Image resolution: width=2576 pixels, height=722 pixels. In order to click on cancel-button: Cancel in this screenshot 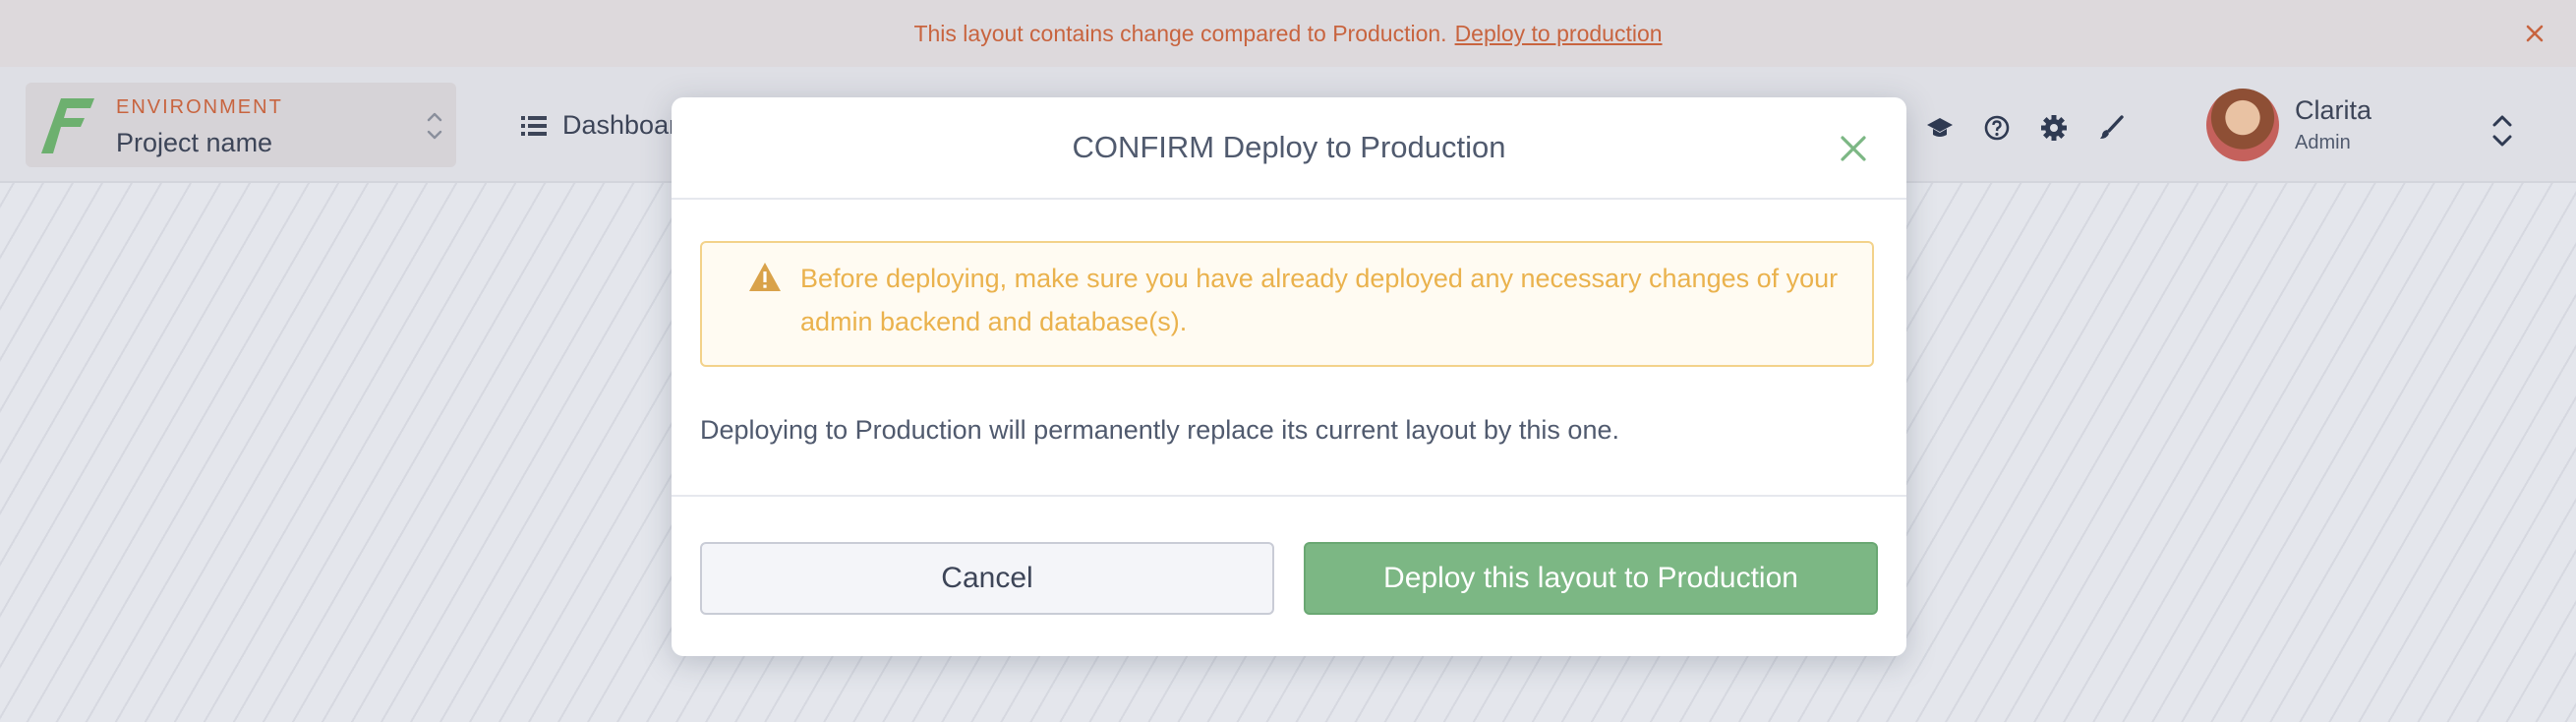, I will do `click(987, 579)`.